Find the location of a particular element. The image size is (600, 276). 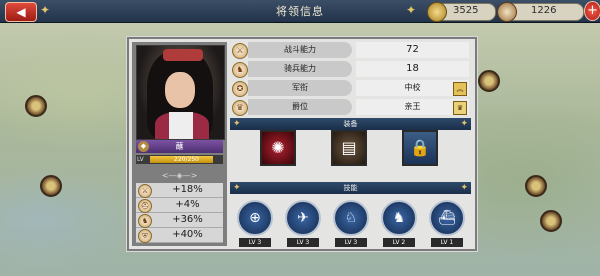

attribute-value: 中校 ︽ is located at coordinates (412, 88).